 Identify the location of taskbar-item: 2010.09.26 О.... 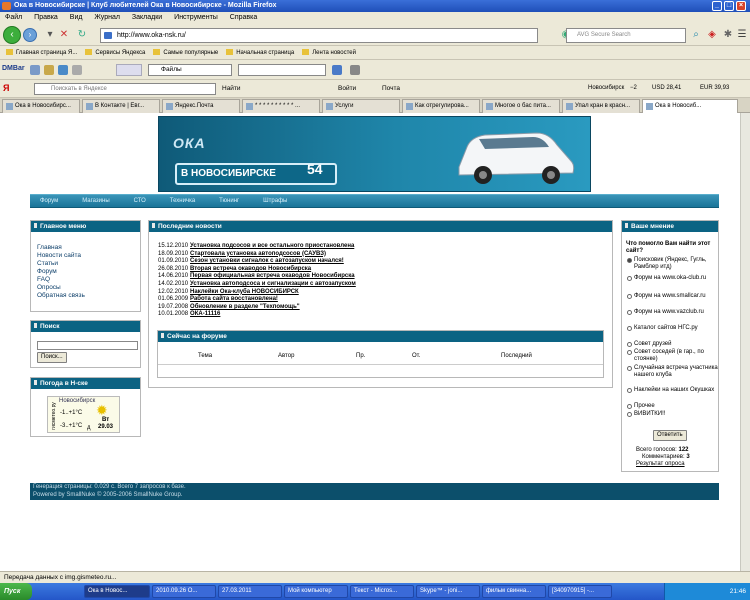
(184, 591).